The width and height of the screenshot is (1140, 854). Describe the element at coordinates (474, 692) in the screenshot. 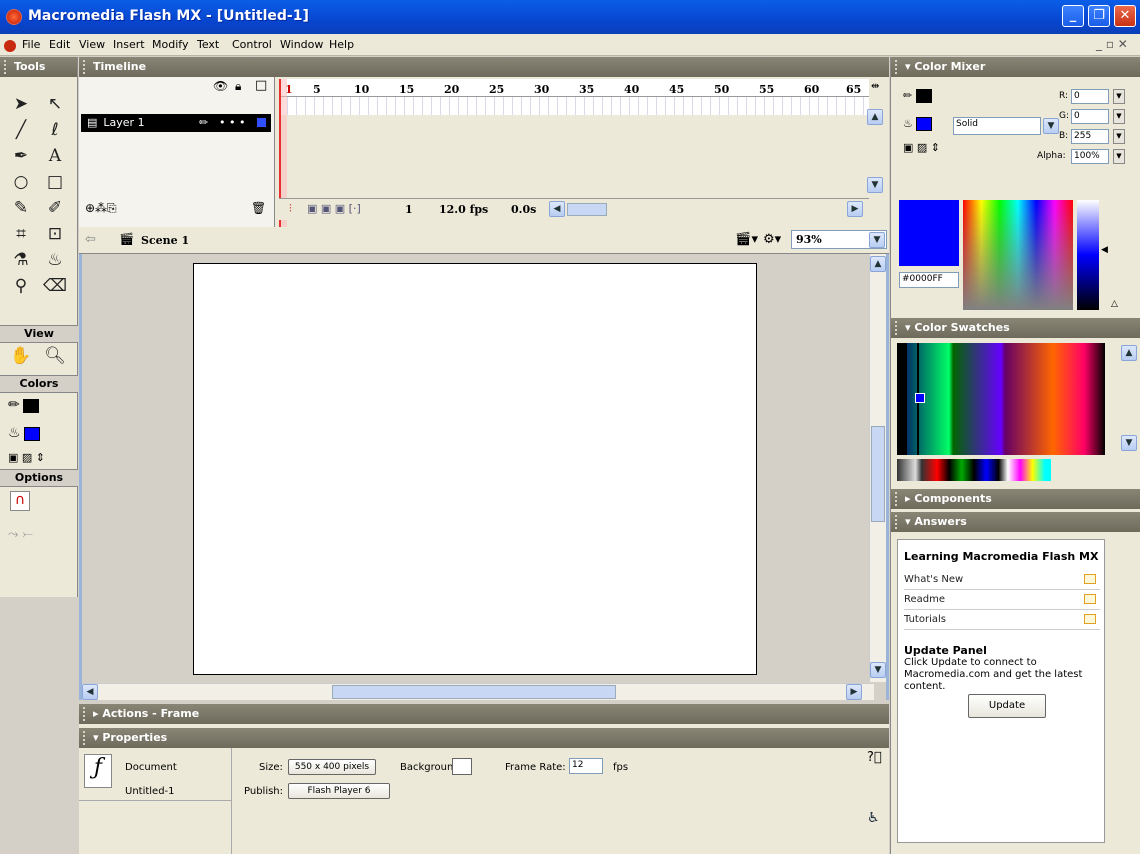

I see `stage-hscroll-thumb` at that location.